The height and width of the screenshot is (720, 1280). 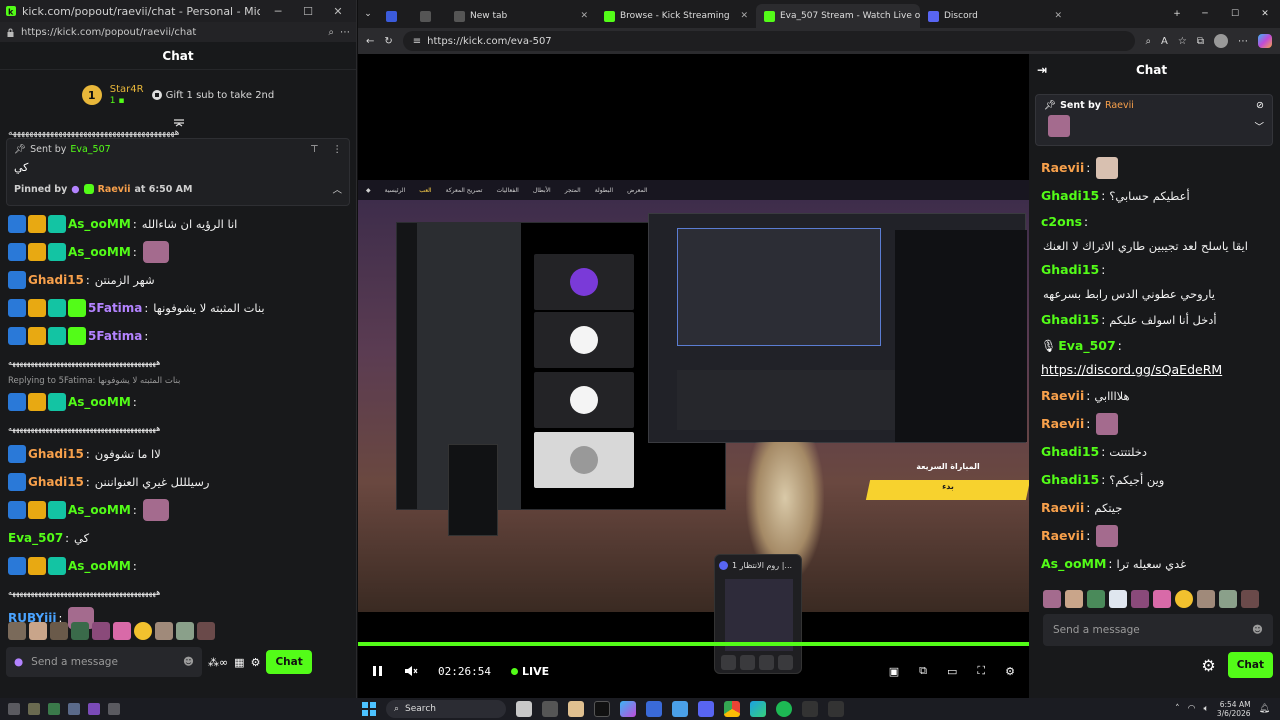 What do you see at coordinates (378, 671) in the screenshot?
I see `pause-icon` at bounding box center [378, 671].